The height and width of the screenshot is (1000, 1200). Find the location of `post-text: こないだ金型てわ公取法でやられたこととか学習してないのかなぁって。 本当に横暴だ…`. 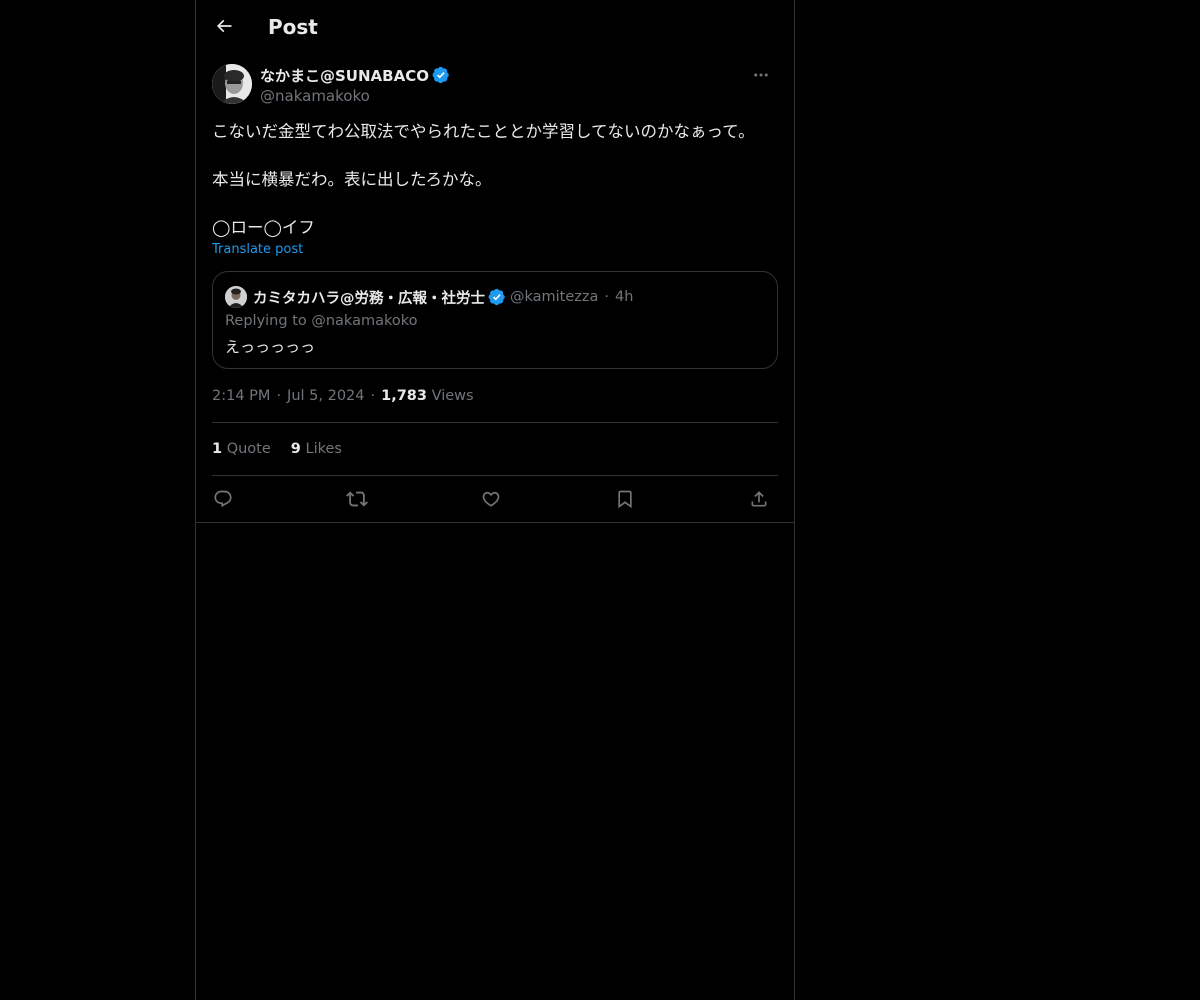

post-text: こないだ金型てわ公取法でやられたこととか学習してないのかなぁって。 本当に横暴だ… is located at coordinates (495, 180).